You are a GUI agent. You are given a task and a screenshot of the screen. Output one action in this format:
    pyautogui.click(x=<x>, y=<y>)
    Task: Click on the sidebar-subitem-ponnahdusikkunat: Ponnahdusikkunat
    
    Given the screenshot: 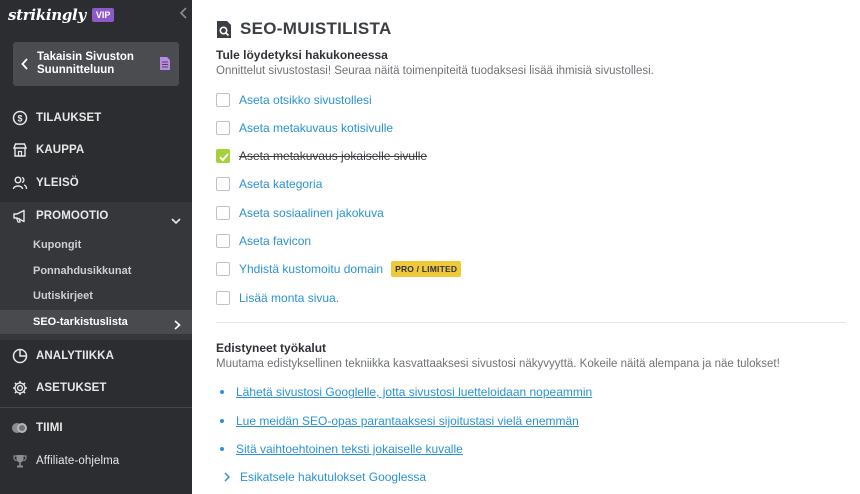 What is the action you would take?
    pyautogui.click(x=96, y=271)
    